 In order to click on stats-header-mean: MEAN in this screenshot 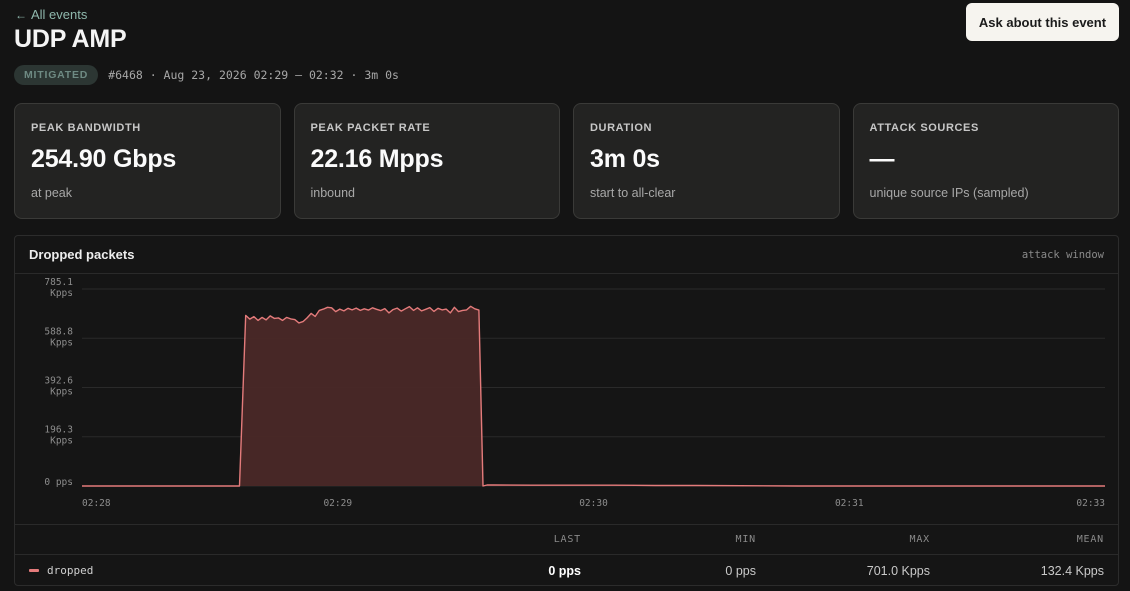, I will do `click(1090, 539)`.